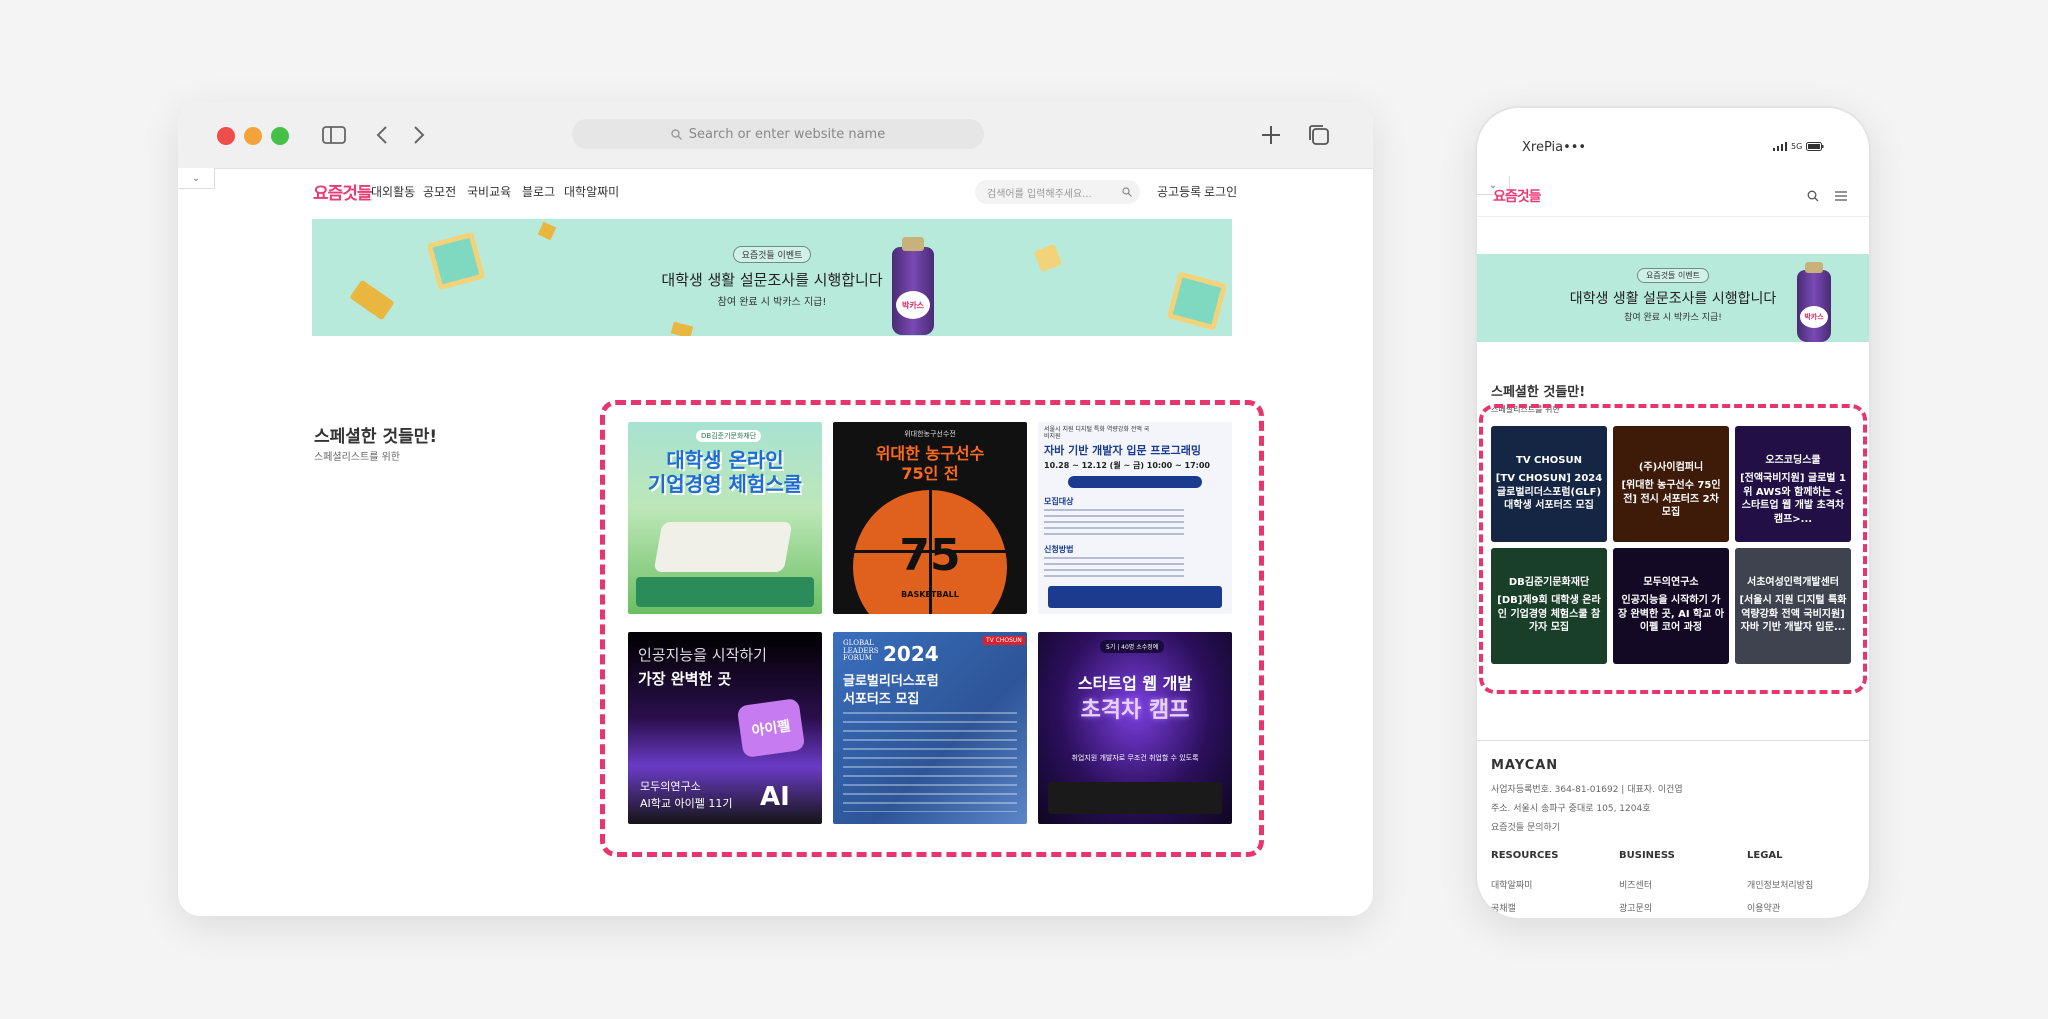 The image size is (2048, 1019). Describe the element at coordinates (775, 797) in the screenshot. I see `ai-mark: AI` at that location.